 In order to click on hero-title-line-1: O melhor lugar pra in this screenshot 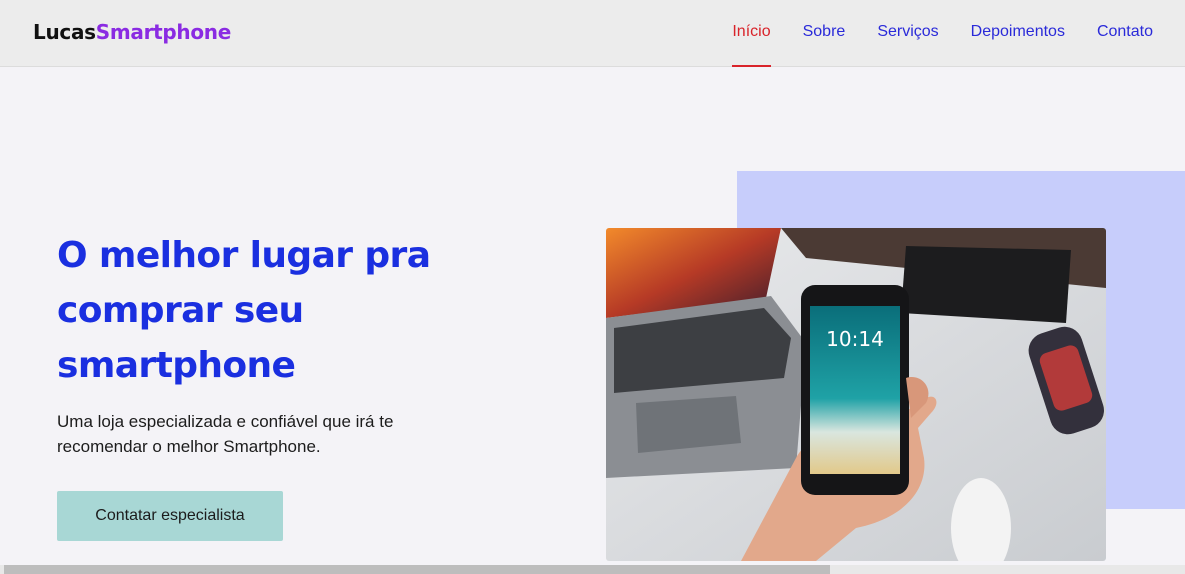, I will do `click(244, 255)`.